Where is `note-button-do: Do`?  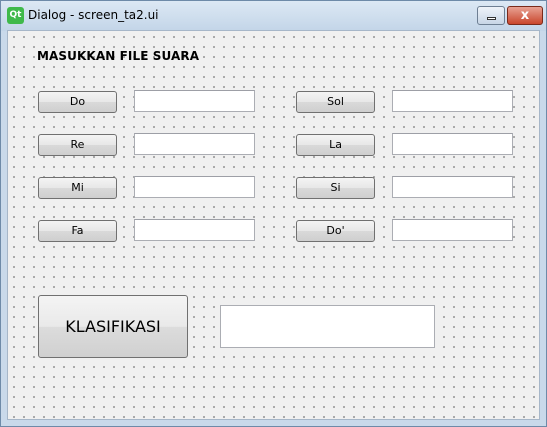 note-button-do: Do is located at coordinates (77, 102).